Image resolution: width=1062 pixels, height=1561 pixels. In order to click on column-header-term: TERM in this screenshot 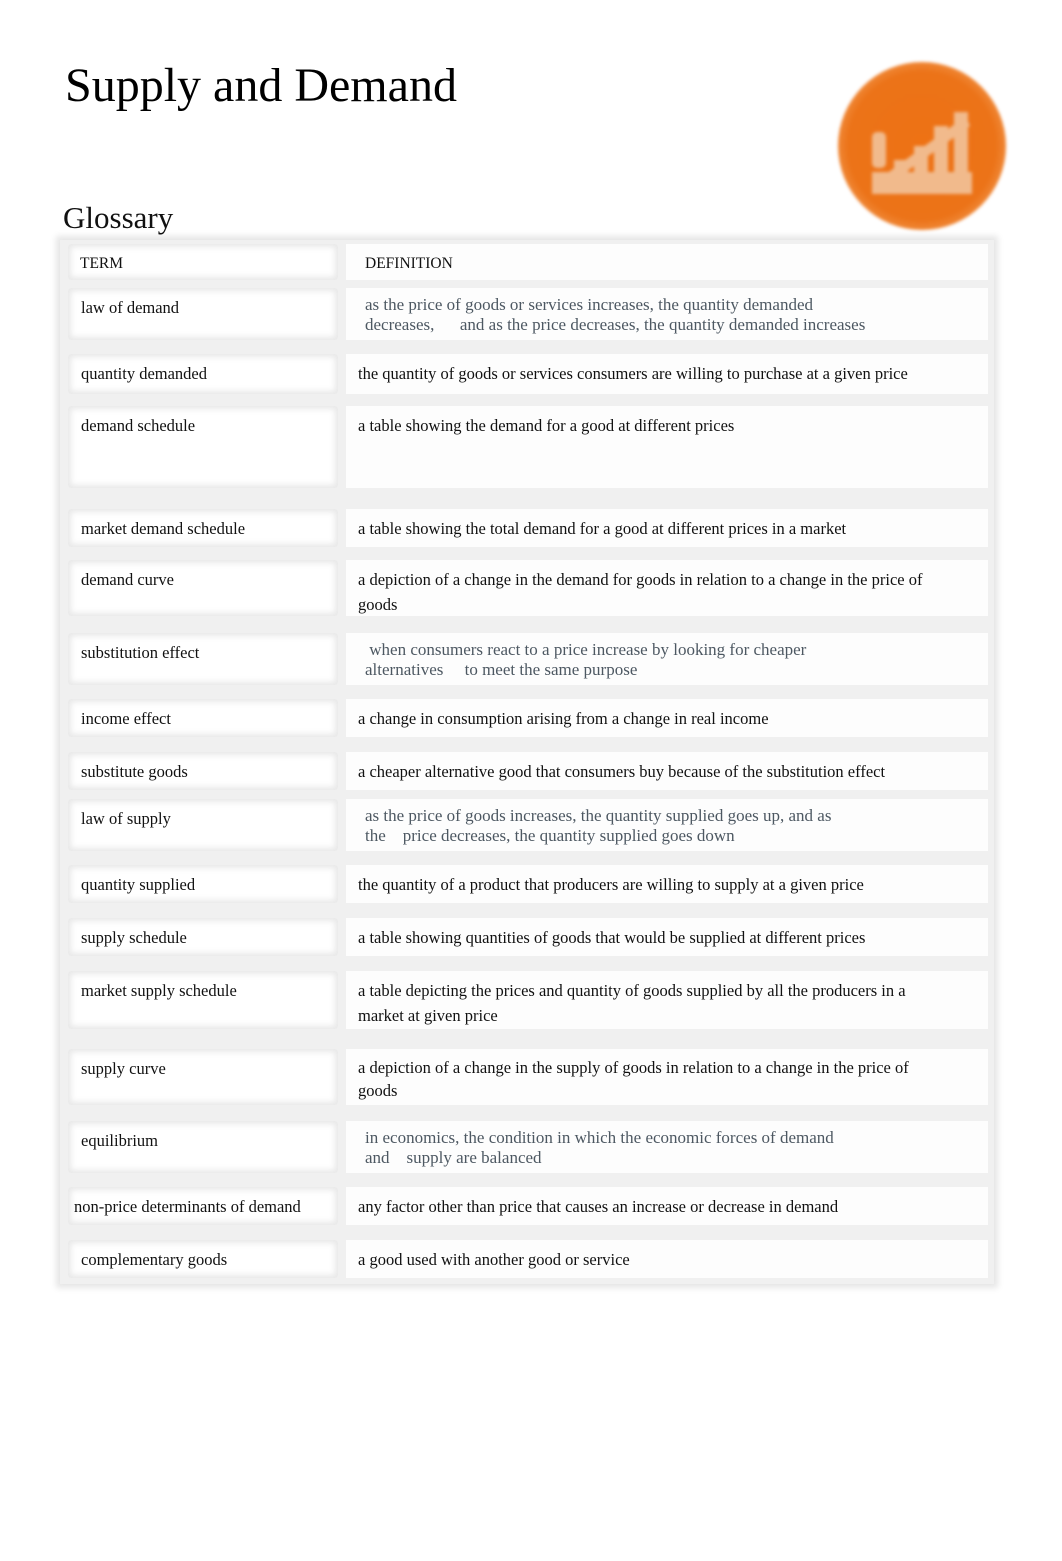, I will do `click(203, 262)`.